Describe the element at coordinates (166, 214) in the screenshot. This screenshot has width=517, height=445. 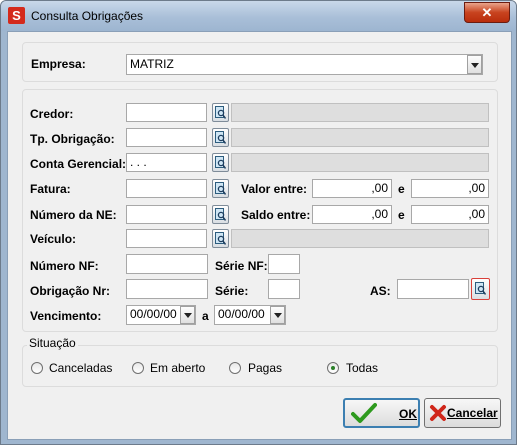
I see `numero-ne-input` at that location.